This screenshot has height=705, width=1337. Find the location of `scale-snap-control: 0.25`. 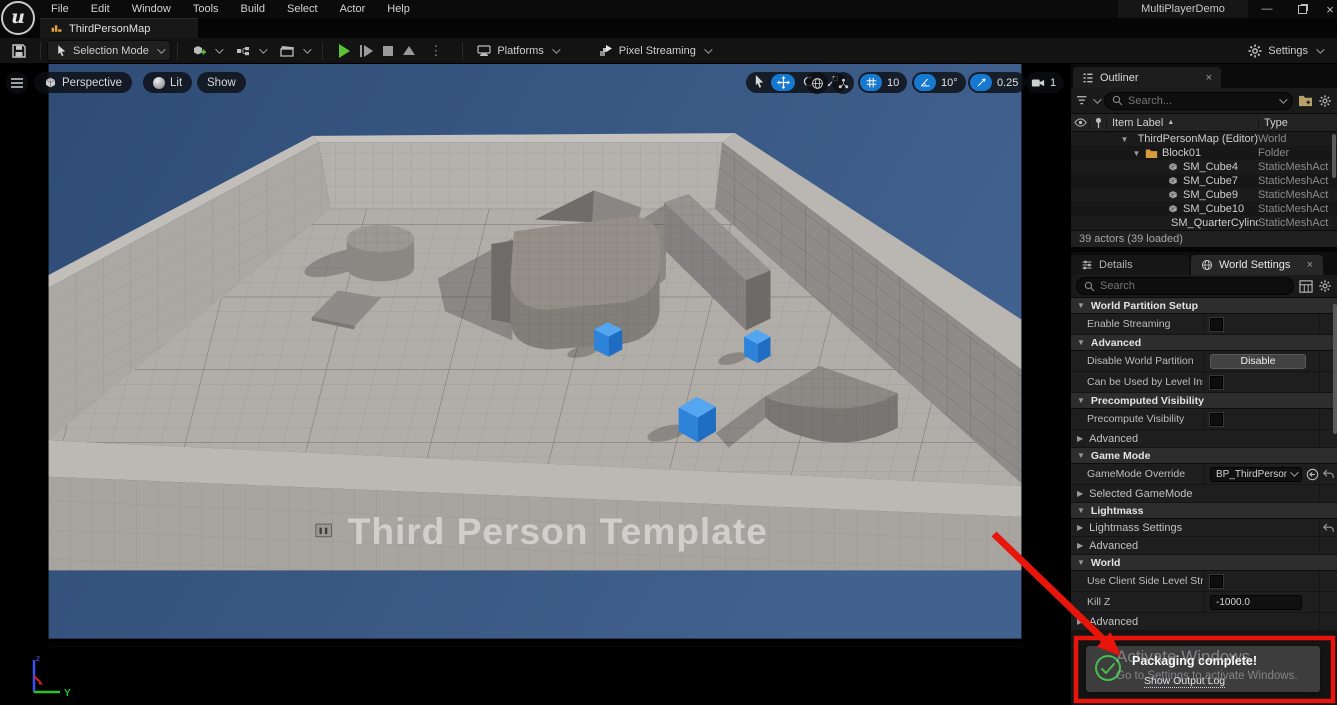

scale-snap-control: 0.25 is located at coordinates (997, 82).